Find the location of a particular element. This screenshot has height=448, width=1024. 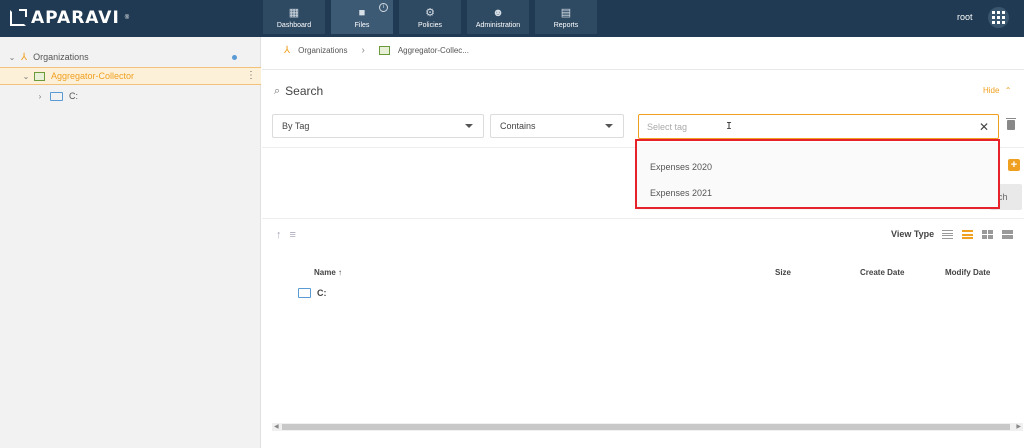

tag-select-input: Select tag I ✕ is located at coordinates (818, 126).